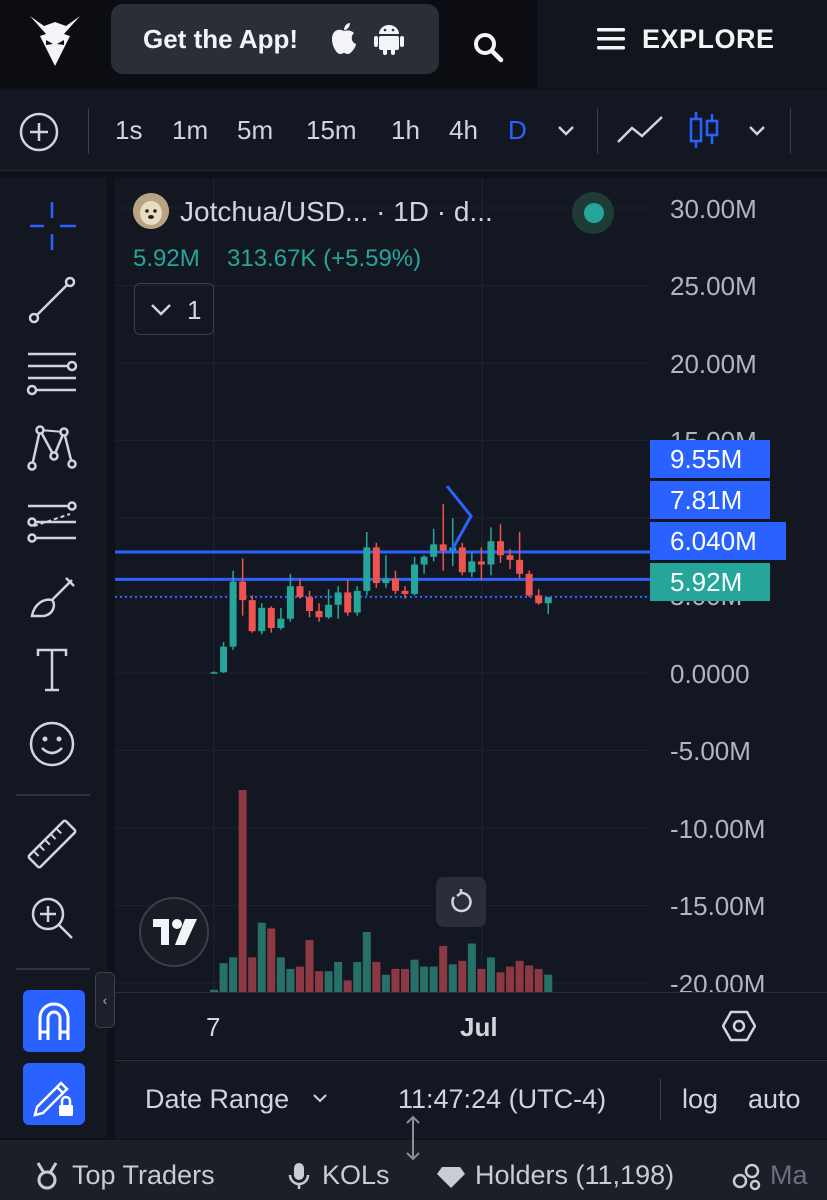 The width and height of the screenshot is (827, 1200). I want to click on tradingview-logo-icon, so click(175, 932).